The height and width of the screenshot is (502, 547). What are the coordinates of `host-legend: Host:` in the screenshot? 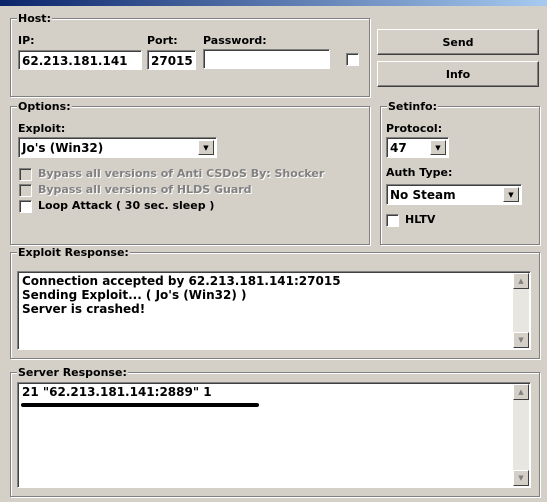 It's located at (34, 18).